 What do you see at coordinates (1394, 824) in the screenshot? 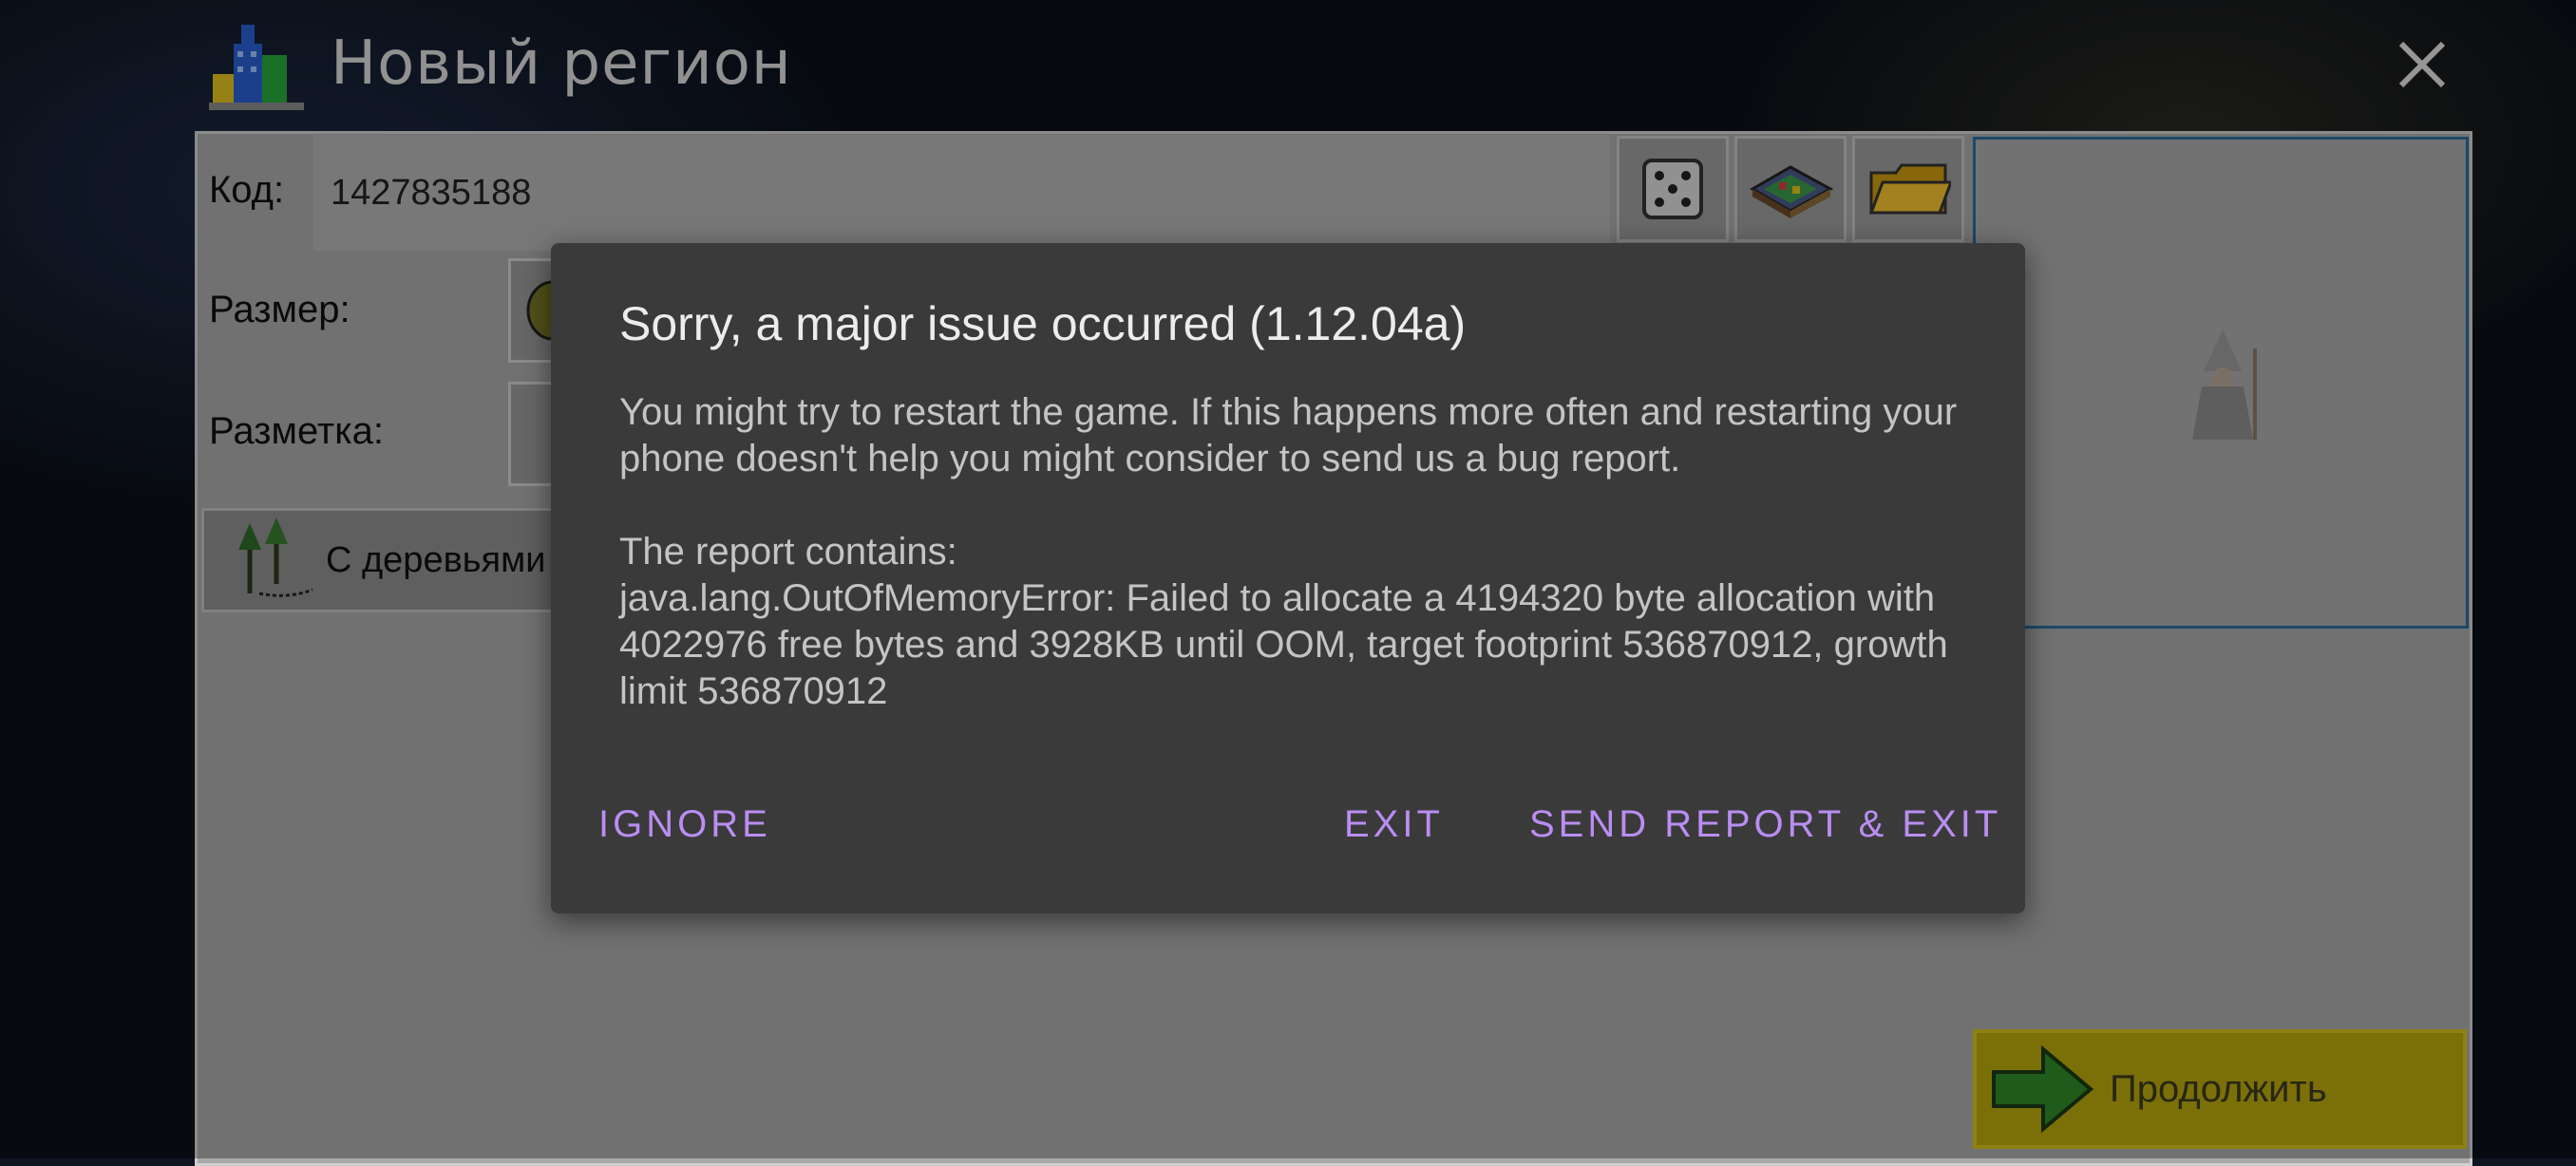
I see `exit-button: EXIT` at bounding box center [1394, 824].